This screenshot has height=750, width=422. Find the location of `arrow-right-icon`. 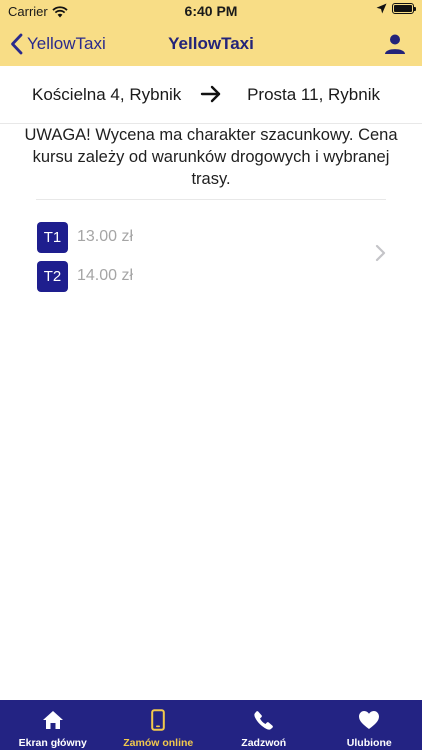

arrow-right-icon is located at coordinates (210, 94).